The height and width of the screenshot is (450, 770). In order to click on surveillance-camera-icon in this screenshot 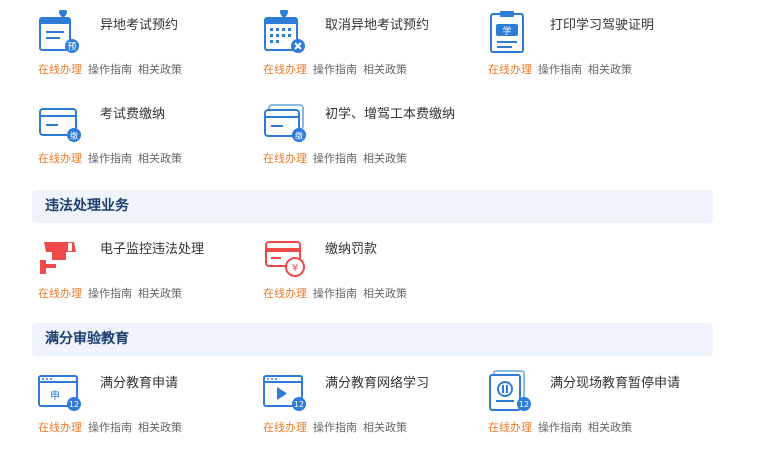, I will do `click(60, 256)`.